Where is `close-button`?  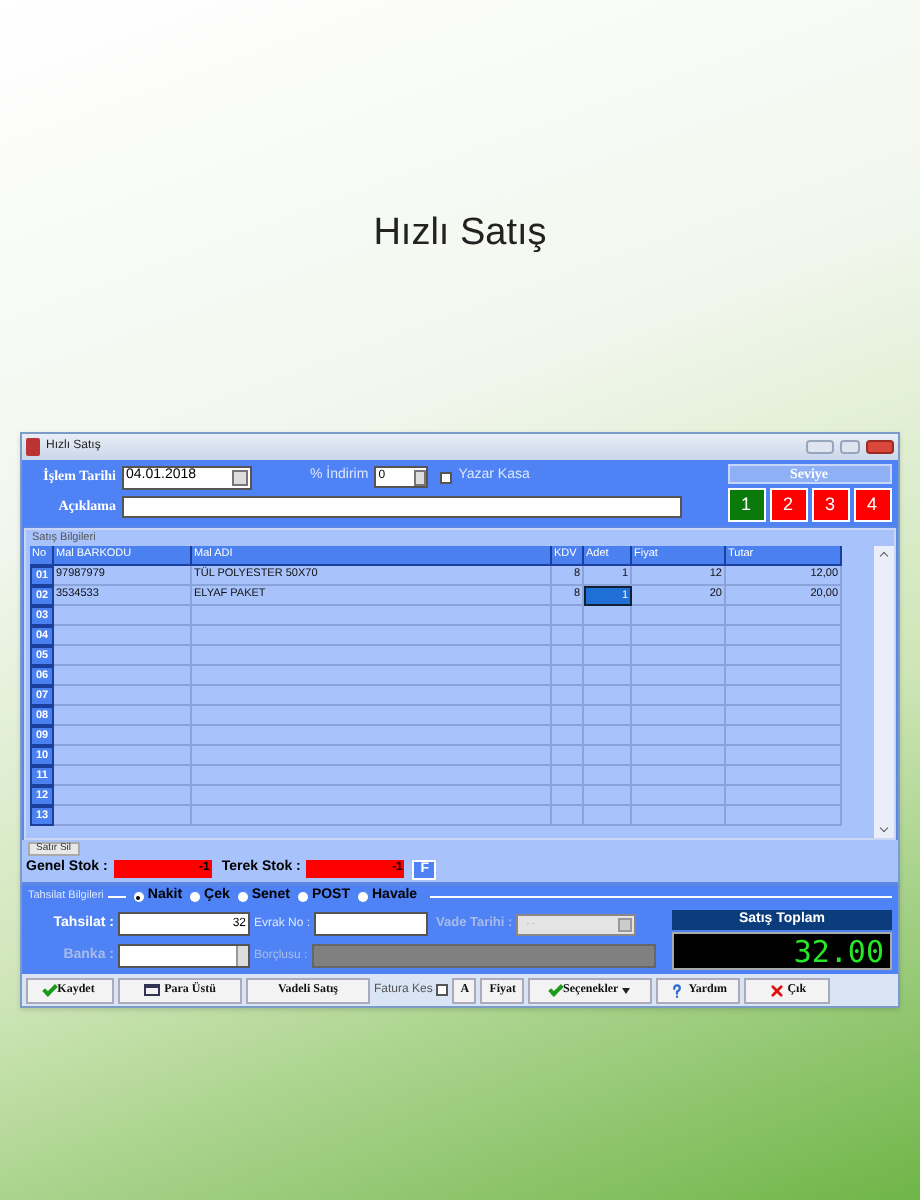
close-button is located at coordinates (880, 447).